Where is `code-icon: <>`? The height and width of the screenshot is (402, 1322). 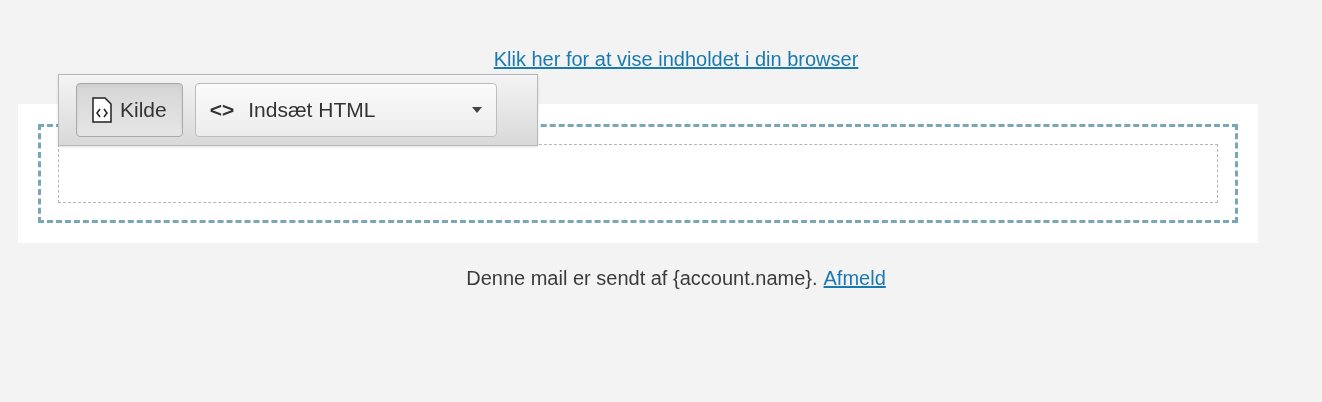 code-icon: <> is located at coordinates (222, 110).